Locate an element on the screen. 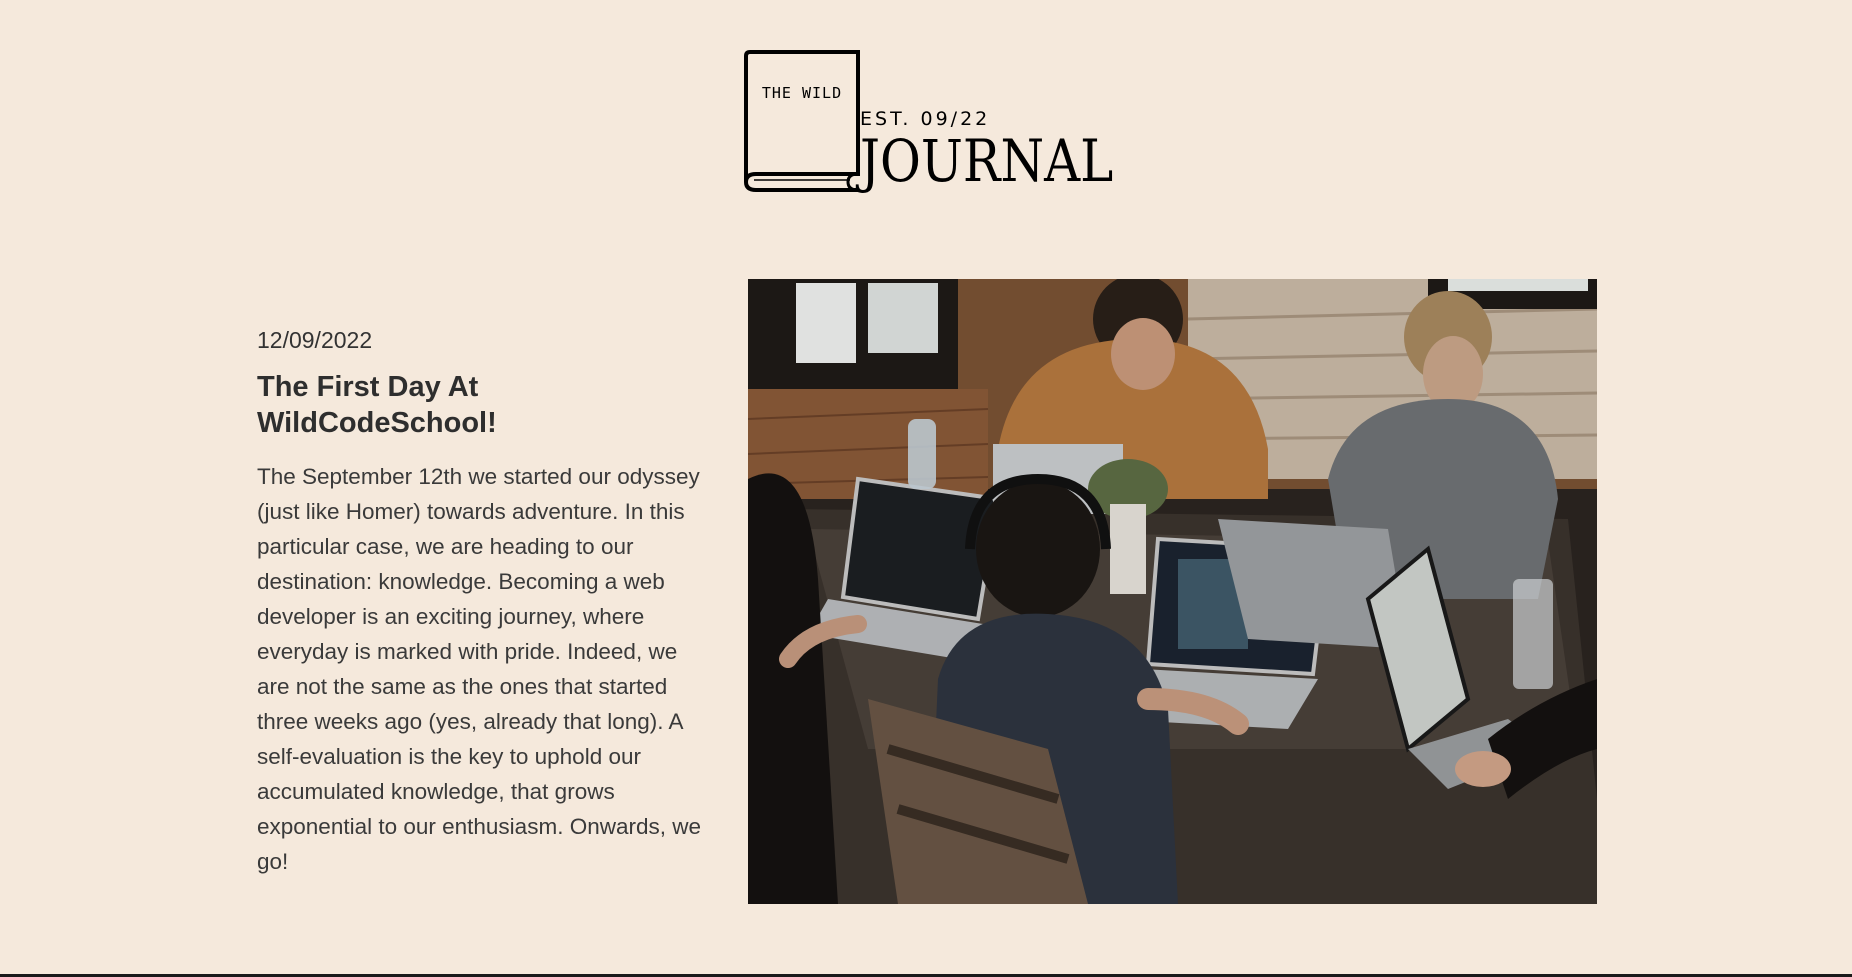 Image resolution: width=1852 pixels, height=977 pixels. logo-title: JOURNAL is located at coordinates (987, 161).